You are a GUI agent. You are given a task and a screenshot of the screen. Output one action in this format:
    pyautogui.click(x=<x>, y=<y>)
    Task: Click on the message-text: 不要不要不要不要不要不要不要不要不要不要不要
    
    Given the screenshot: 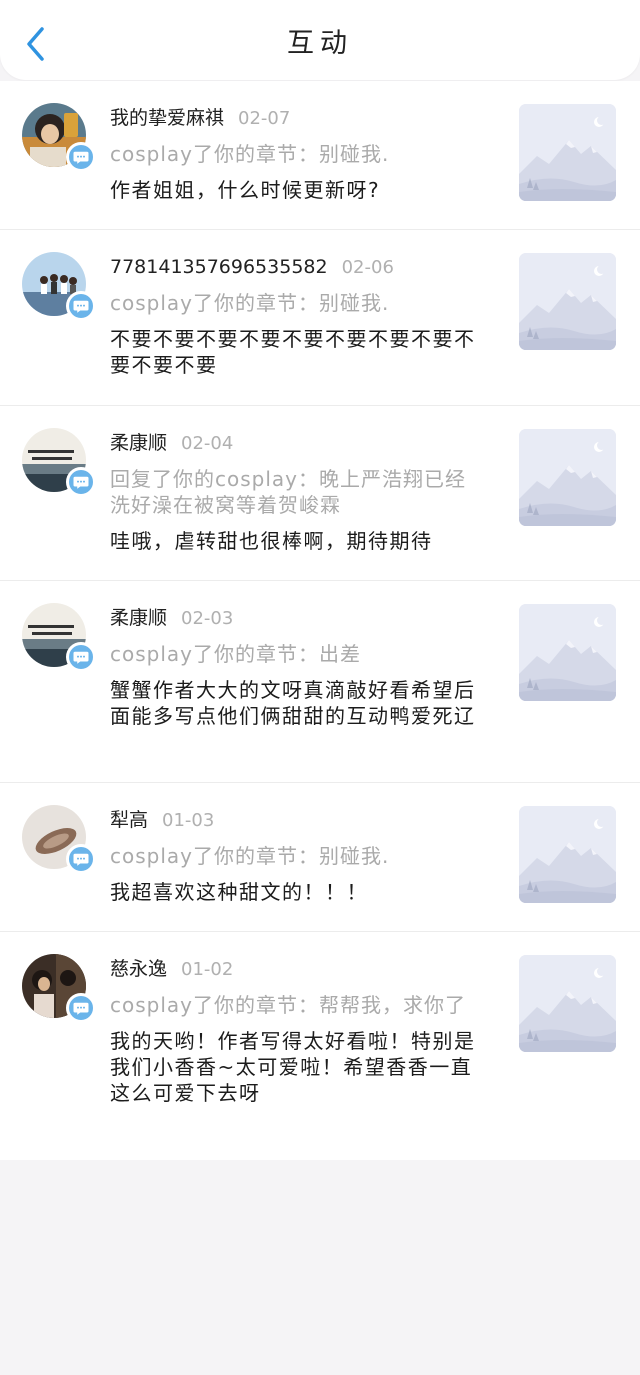 What is the action you would take?
    pyautogui.click(x=293, y=352)
    